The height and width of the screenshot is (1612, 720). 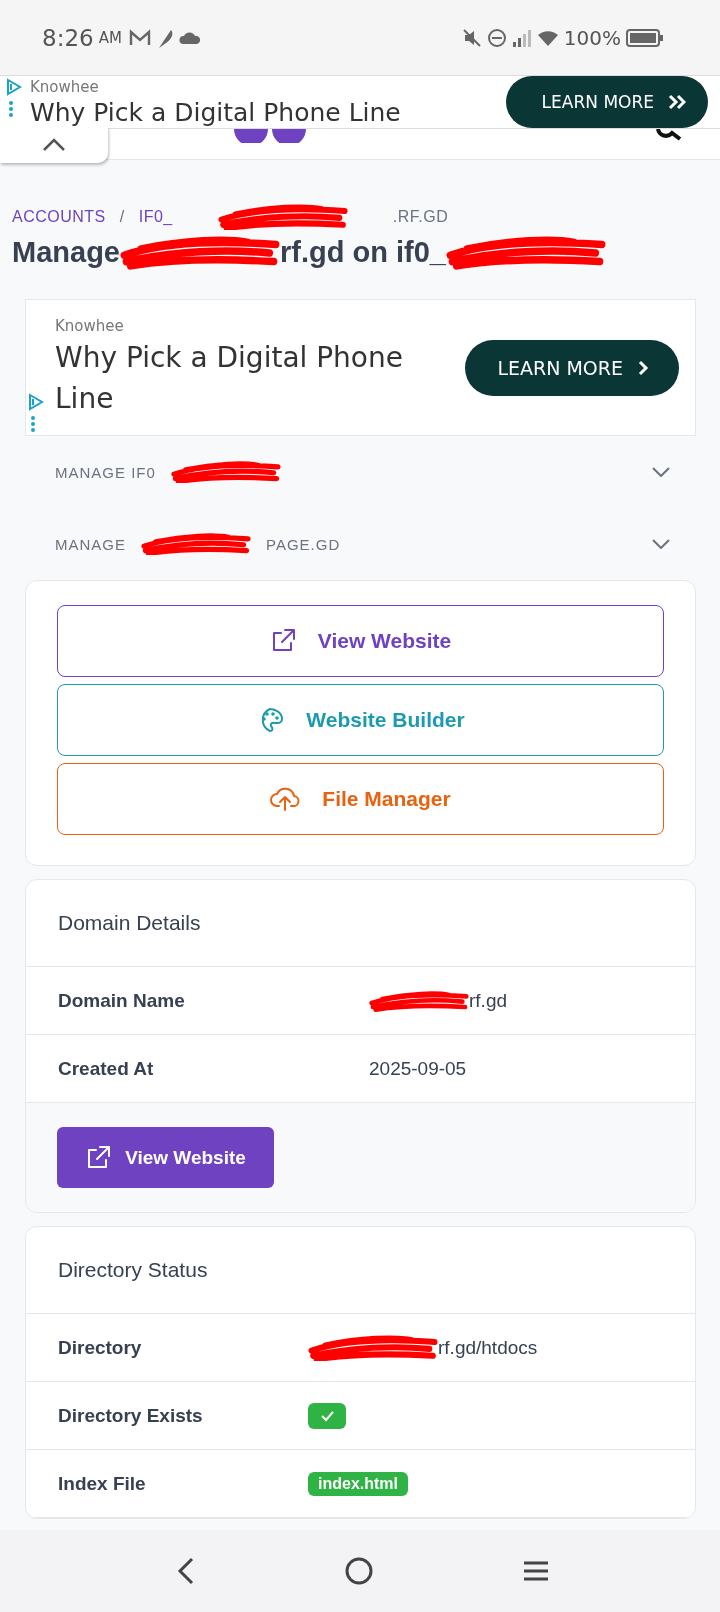 What do you see at coordinates (358, 1483) in the screenshot?
I see `file-tag: index.html` at bounding box center [358, 1483].